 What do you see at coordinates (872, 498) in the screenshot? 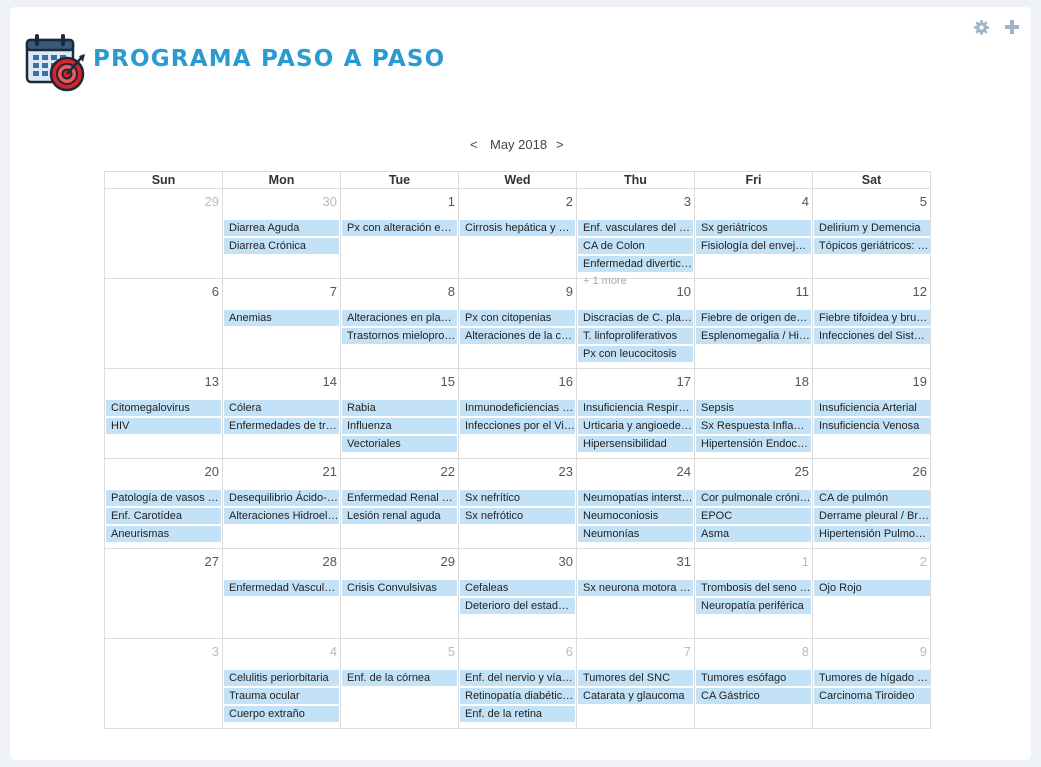
I see `calendar-event: CA de pulmón` at bounding box center [872, 498].